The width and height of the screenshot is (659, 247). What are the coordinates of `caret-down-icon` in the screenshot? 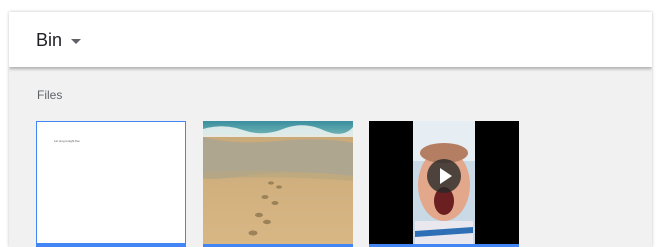 It's located at (76, 41).